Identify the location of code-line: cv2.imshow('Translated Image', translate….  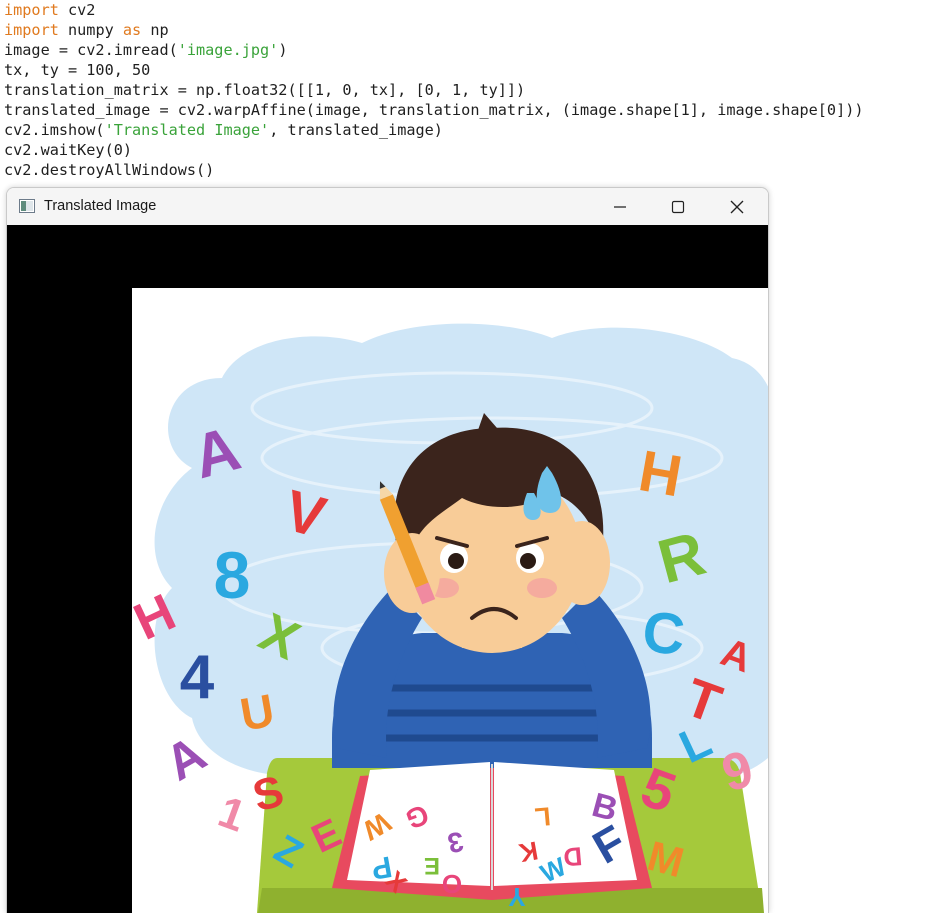
(434, 130).